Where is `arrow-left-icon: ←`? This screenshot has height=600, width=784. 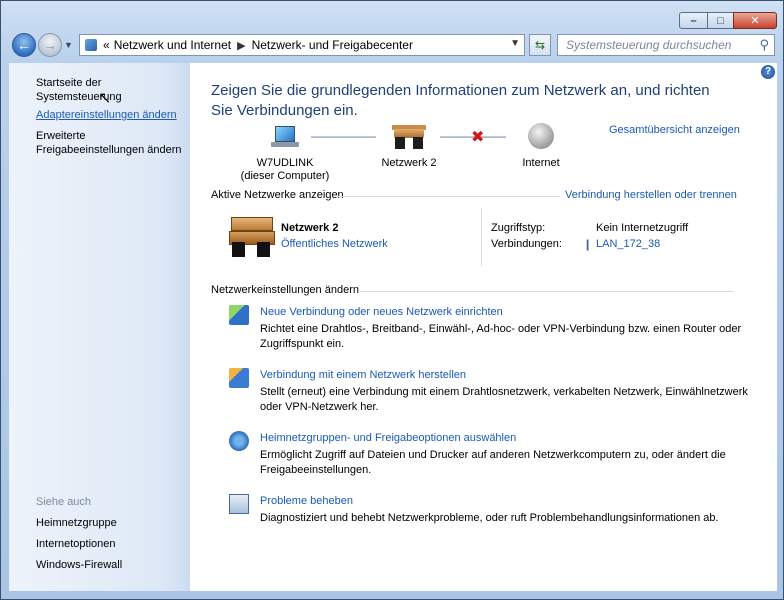 arrow-left-icon: ← is located at coordinates (24, 45).